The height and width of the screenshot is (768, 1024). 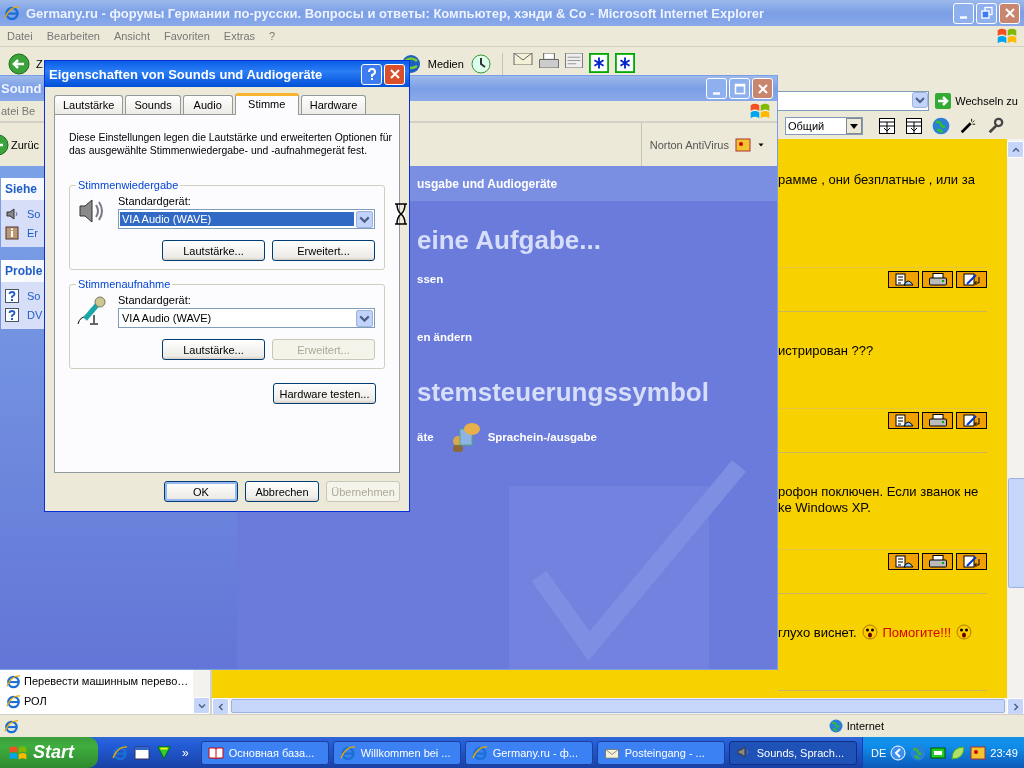 What do you see at coordinates (523, 437) in the screenshot?
I see `applet-link: Sprachein-/ausgabe` at bounding box center [523, 437].